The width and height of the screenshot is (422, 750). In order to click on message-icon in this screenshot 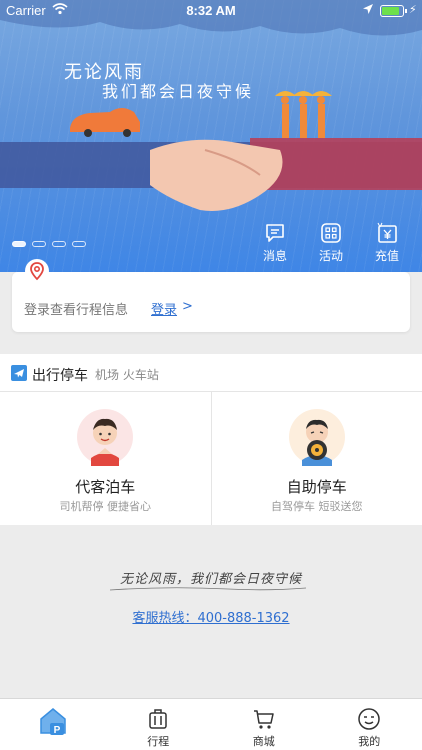, I will do `click(275, 233)`.